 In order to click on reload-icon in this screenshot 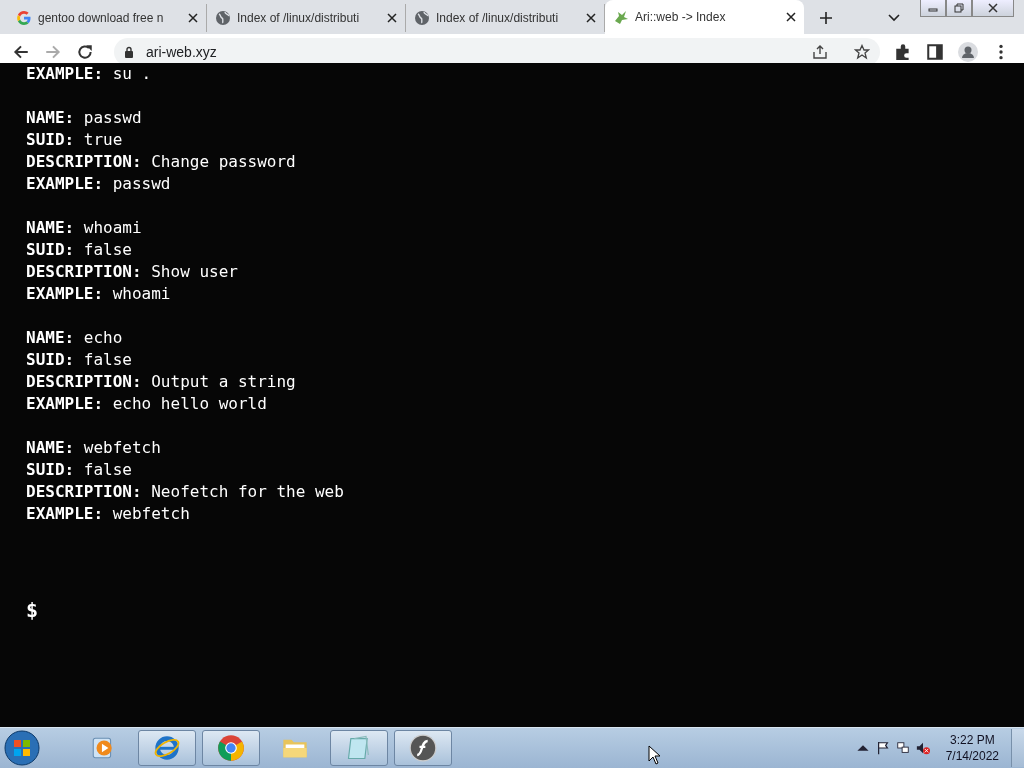, I will do `click(85, 52)`.